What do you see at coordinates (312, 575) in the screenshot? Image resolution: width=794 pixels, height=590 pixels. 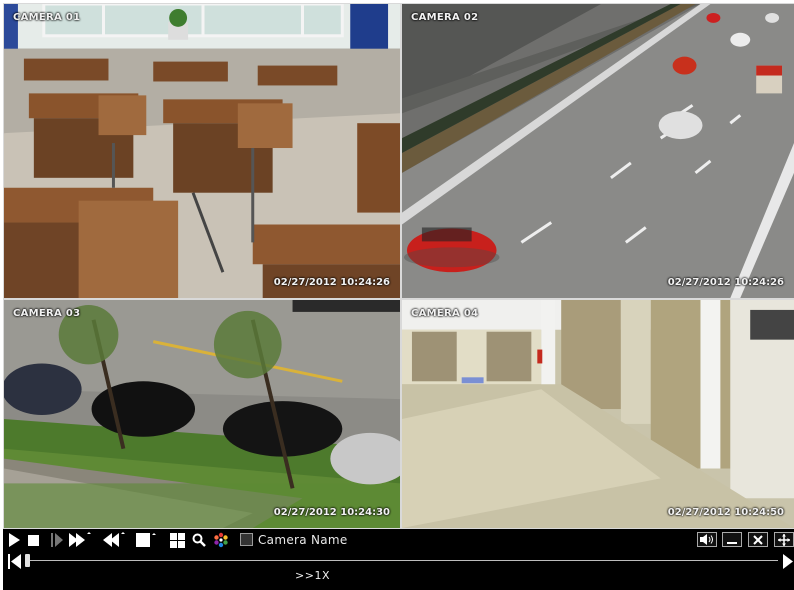 I see `playback-speed-value: >>1X` at bounding box center [312, 575].